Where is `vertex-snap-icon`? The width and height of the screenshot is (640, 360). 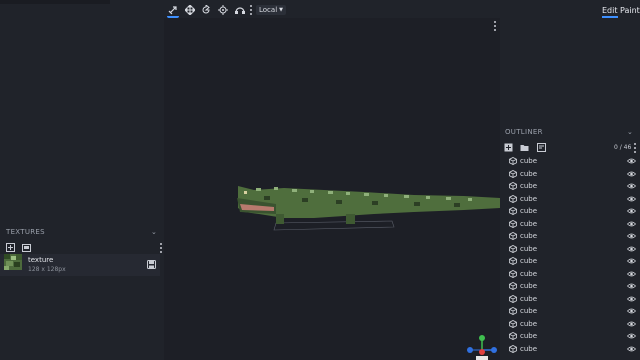
vertex-snap-icon is located at coordinates (240, 10).